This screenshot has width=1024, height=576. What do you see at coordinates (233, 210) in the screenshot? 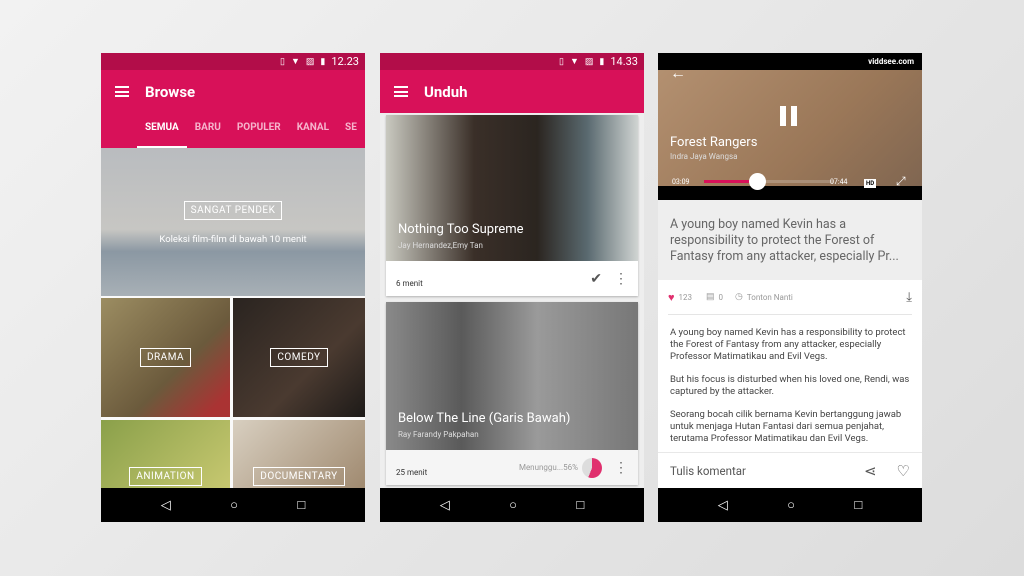
I see `hero-label: SANGAT PENDEK` at bounding box center [233, 210].